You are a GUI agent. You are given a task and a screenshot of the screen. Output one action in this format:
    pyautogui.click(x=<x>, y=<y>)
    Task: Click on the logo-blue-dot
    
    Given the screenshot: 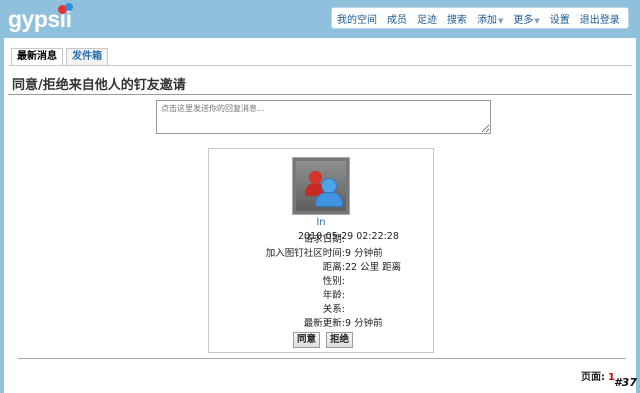 What is the action you would take?
    pyautogui.click(x=69, y=7)
    